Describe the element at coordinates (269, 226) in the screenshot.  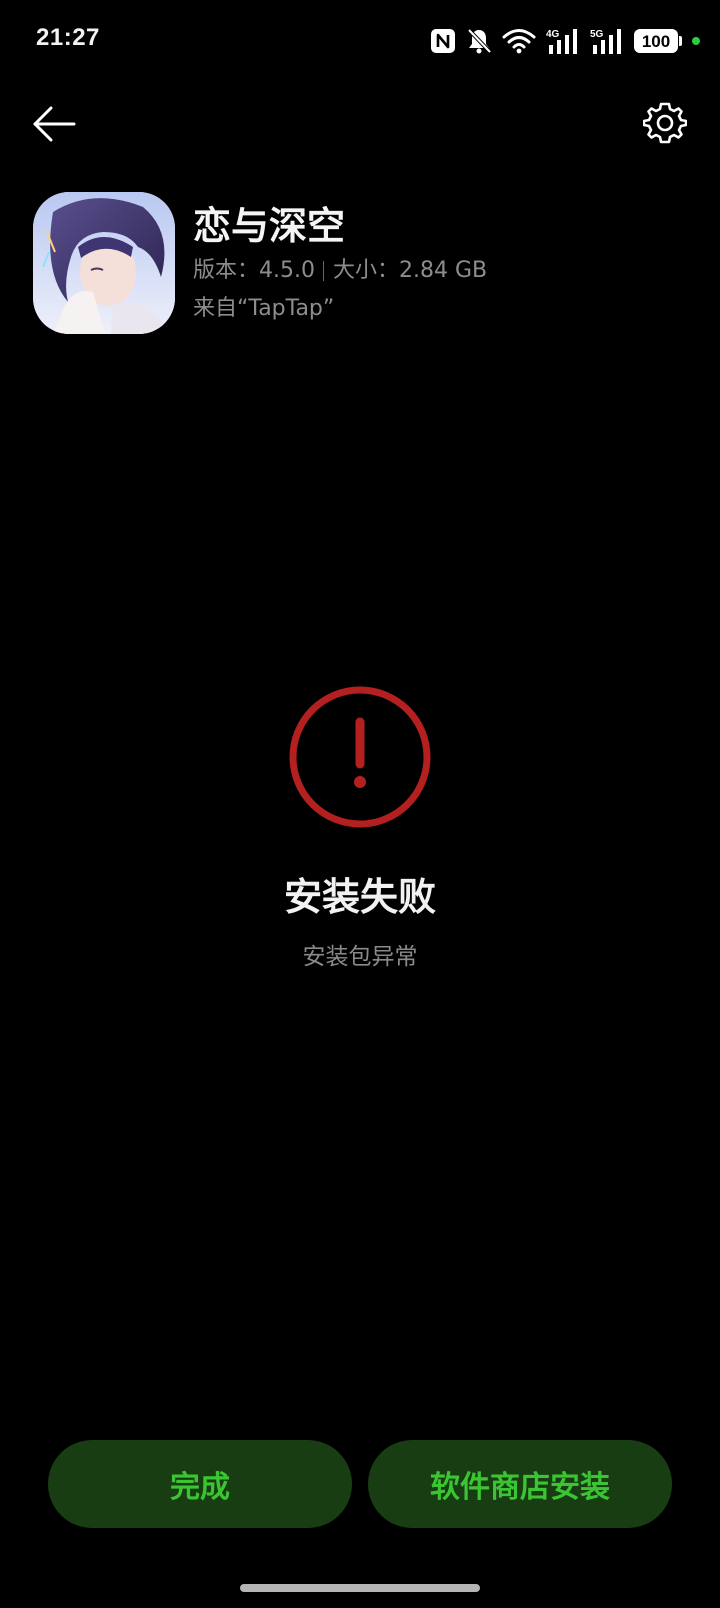
I see `app-name: 恋与深空` at that location.